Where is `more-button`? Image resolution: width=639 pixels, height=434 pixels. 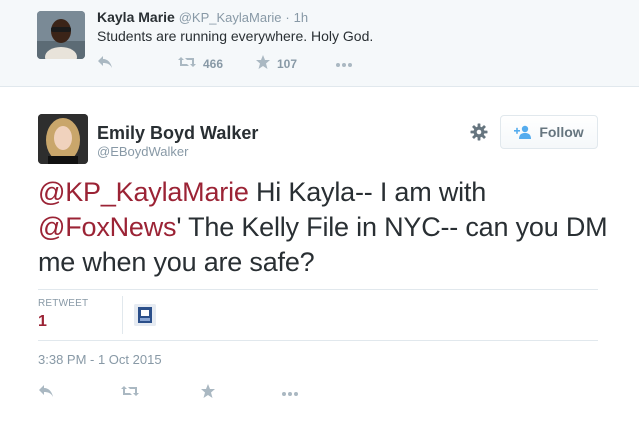
more-button is located at coordinates (290, 393).